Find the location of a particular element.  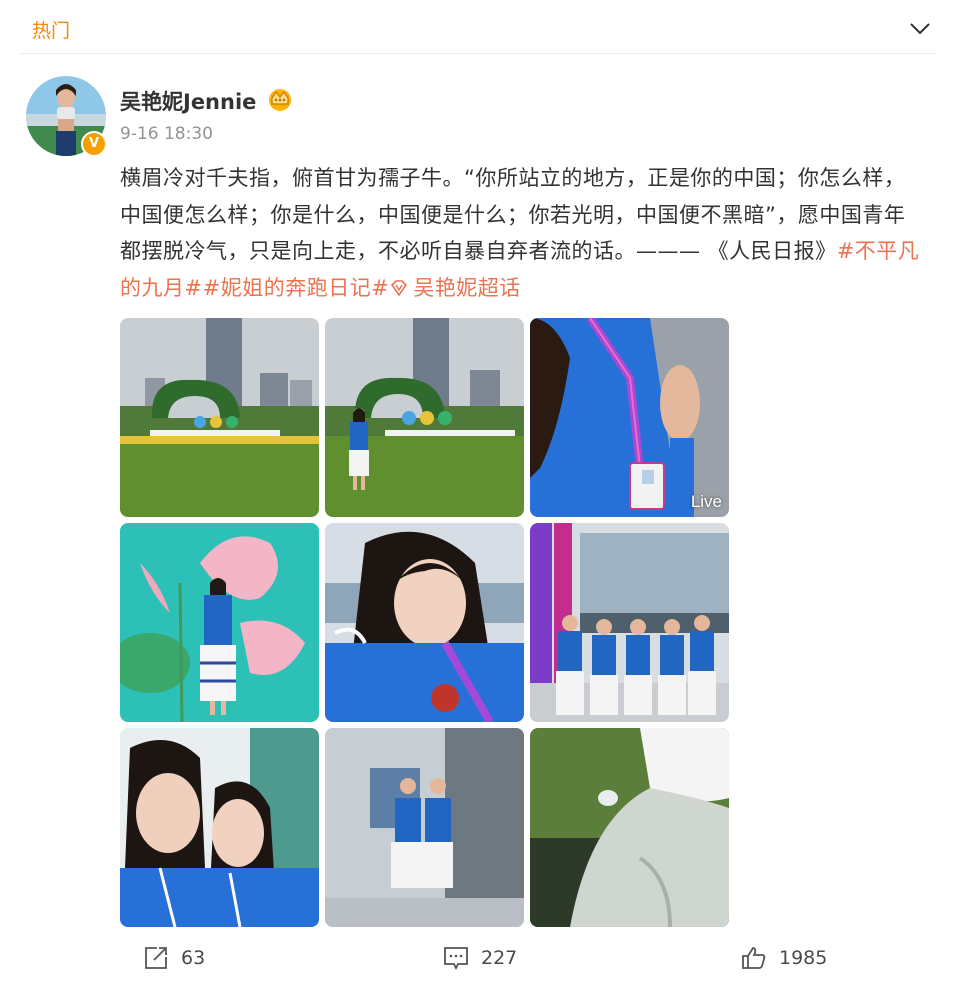

post-timestamp: 9-16 18:30 is located at coordinates (166, 134).